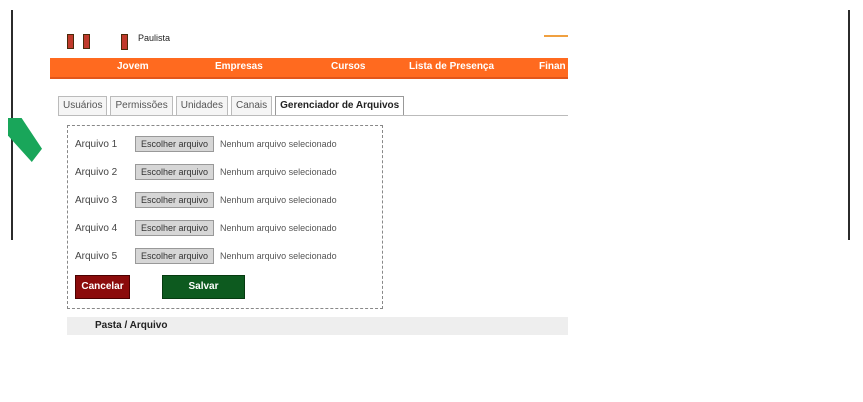 The width and height of the screenshot is (863, 402). I want to click on nav-item-financeiro: Finan, so click(552, 66).